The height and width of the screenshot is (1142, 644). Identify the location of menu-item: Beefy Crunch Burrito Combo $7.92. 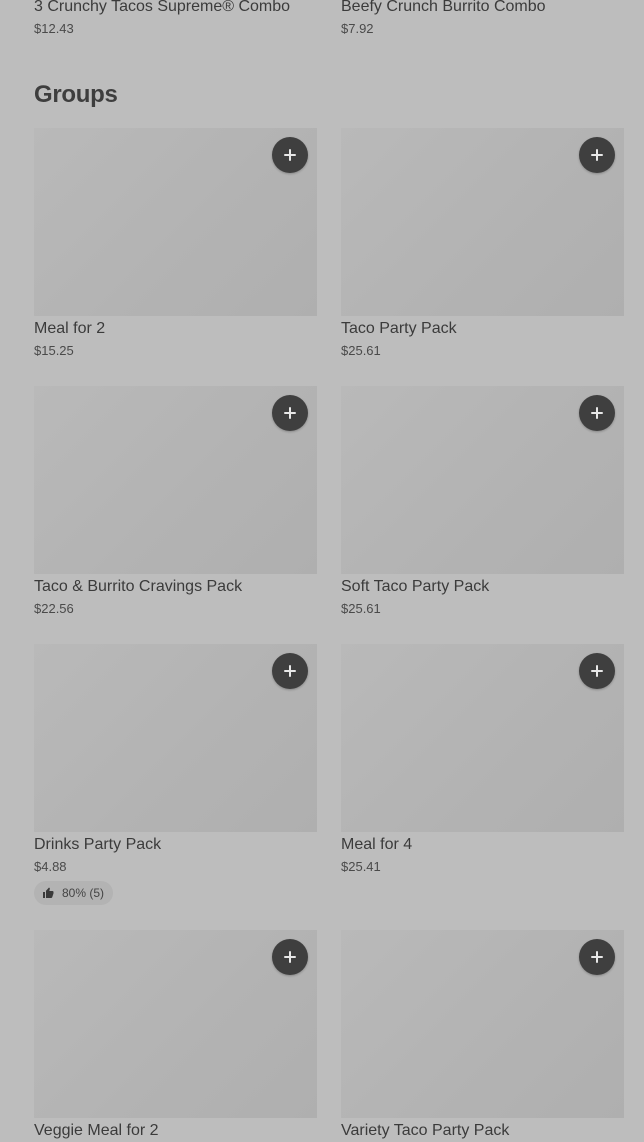
(482, 19).